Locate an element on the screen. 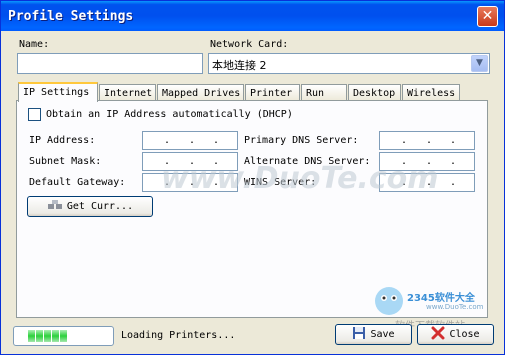  logo-url: www.DuoTe.com is located at coordinates (455, 307).